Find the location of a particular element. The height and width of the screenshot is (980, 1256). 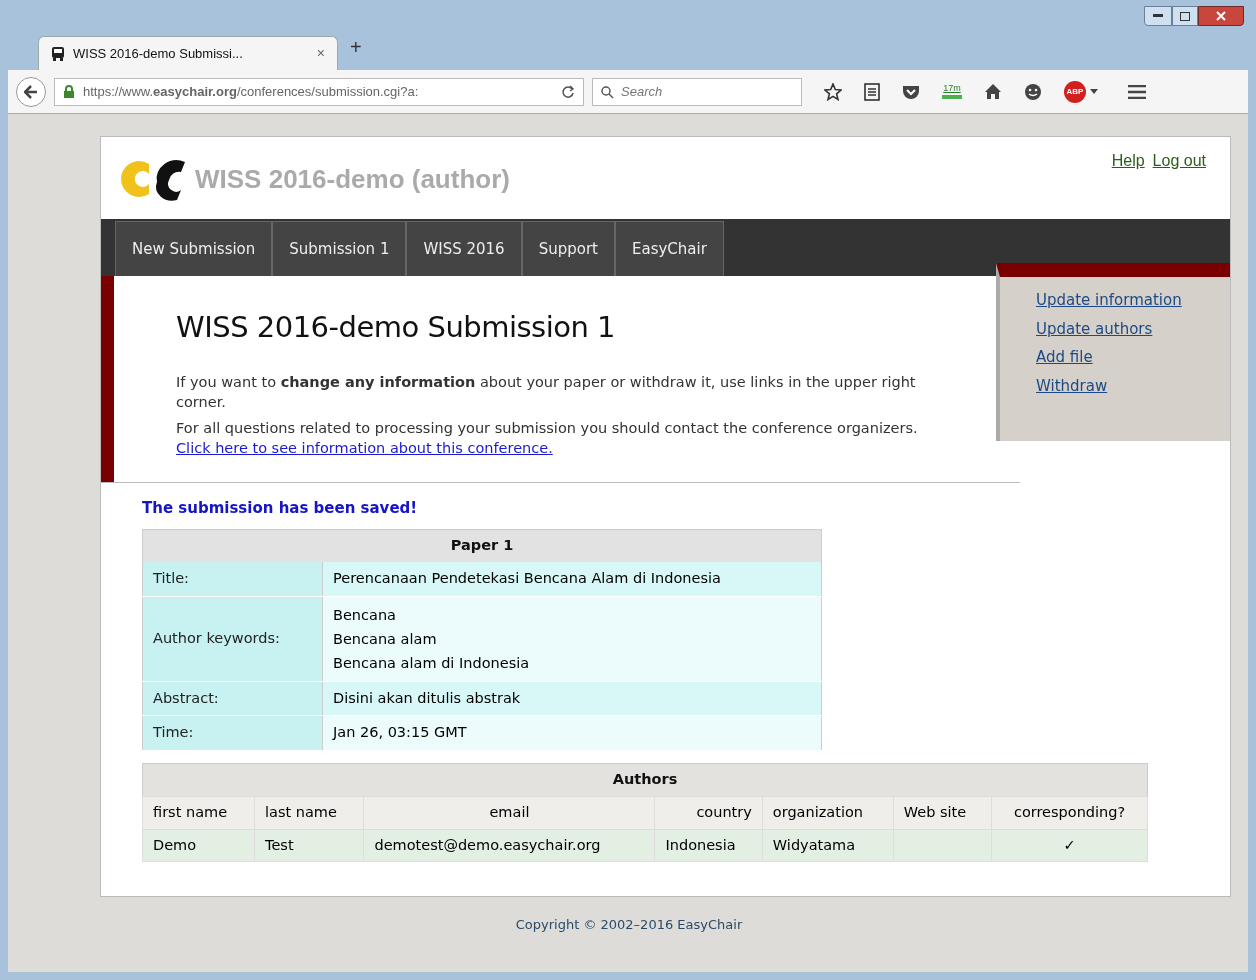

minimize-button is located at coordinates (1158, 16).